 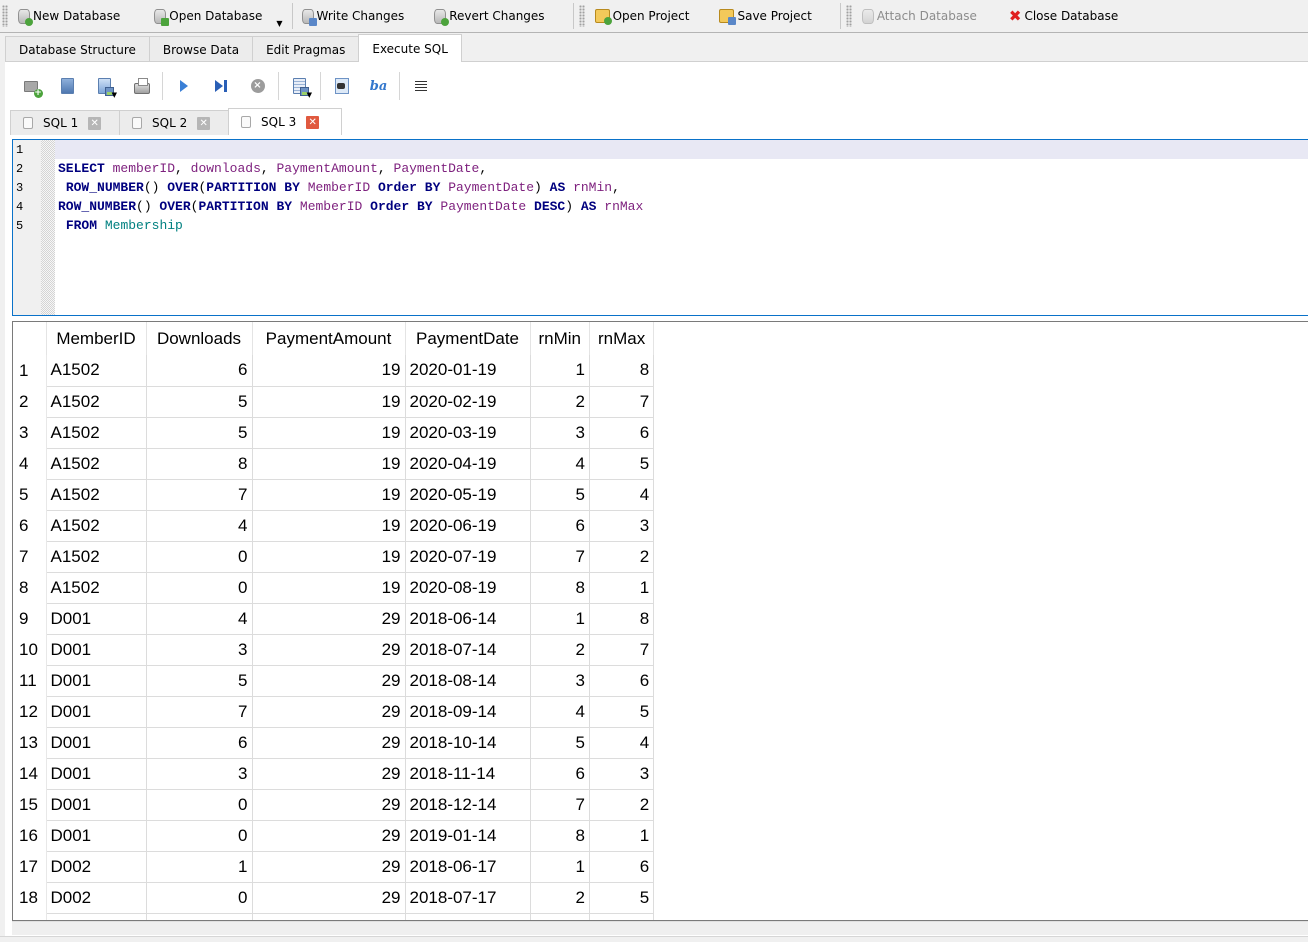 What do you see at coordinates (334, 371) in the screenshot?
I see `table-row: 1 A1502 6 19 2020-01-19 1 8` at bounding box center [334, 371].